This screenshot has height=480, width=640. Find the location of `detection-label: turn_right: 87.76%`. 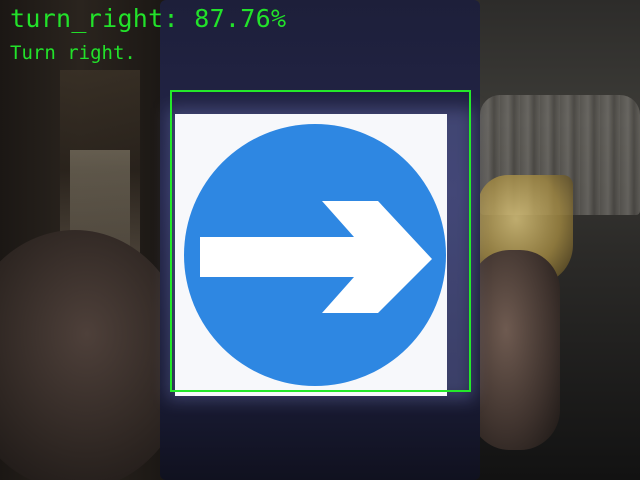

detection-label: turn_right: 87.76% is located at coordinates (148, 18).